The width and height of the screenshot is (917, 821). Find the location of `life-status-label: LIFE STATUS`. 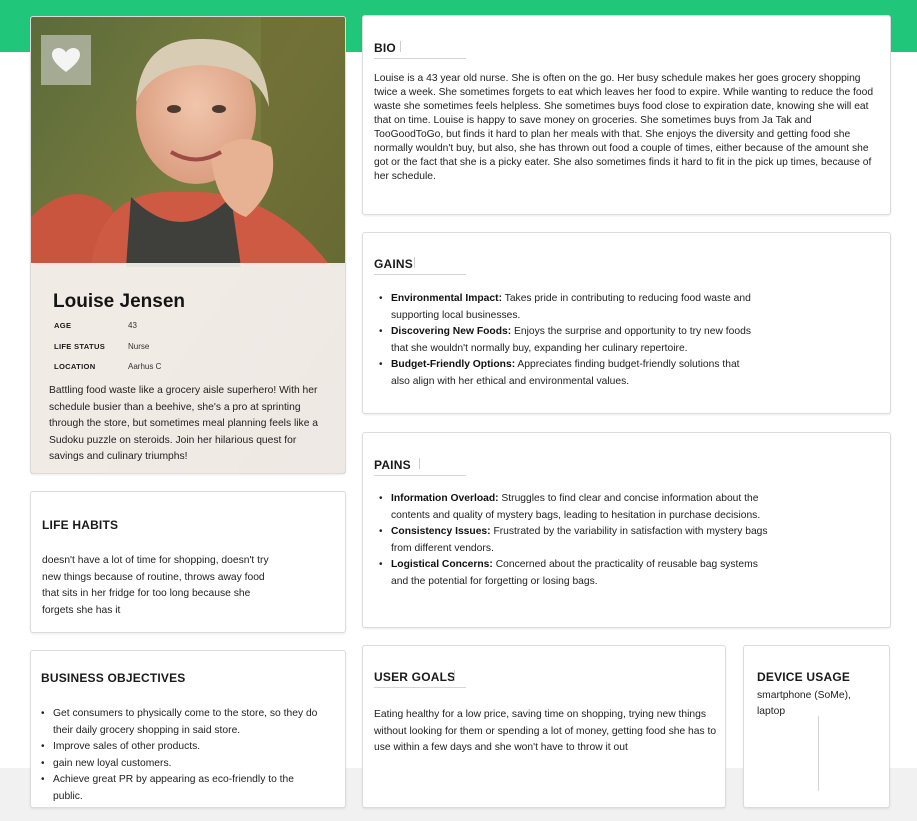

life-status-label: LIFE STATUS is located at coordinates (80, 346).